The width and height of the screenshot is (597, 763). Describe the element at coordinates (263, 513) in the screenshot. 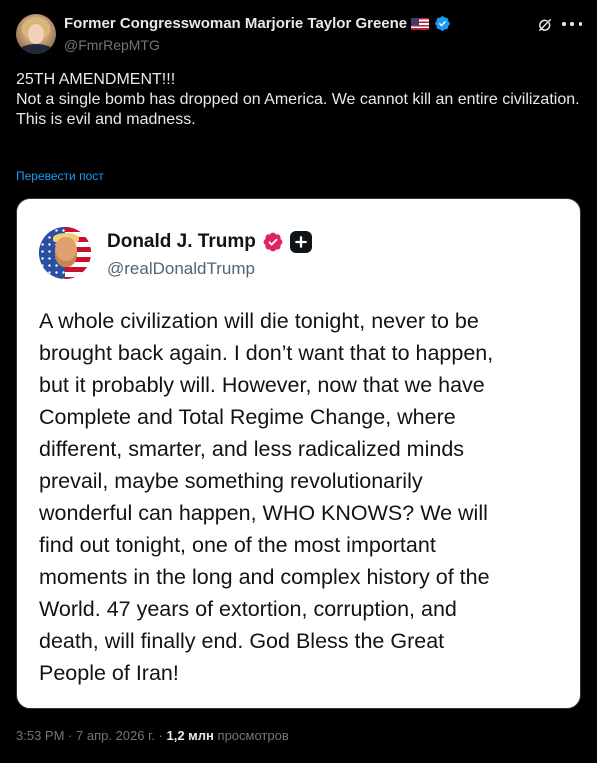

I see `quoted-text-line: wonderful can happen, WHO KNOWS? We will` at that location.